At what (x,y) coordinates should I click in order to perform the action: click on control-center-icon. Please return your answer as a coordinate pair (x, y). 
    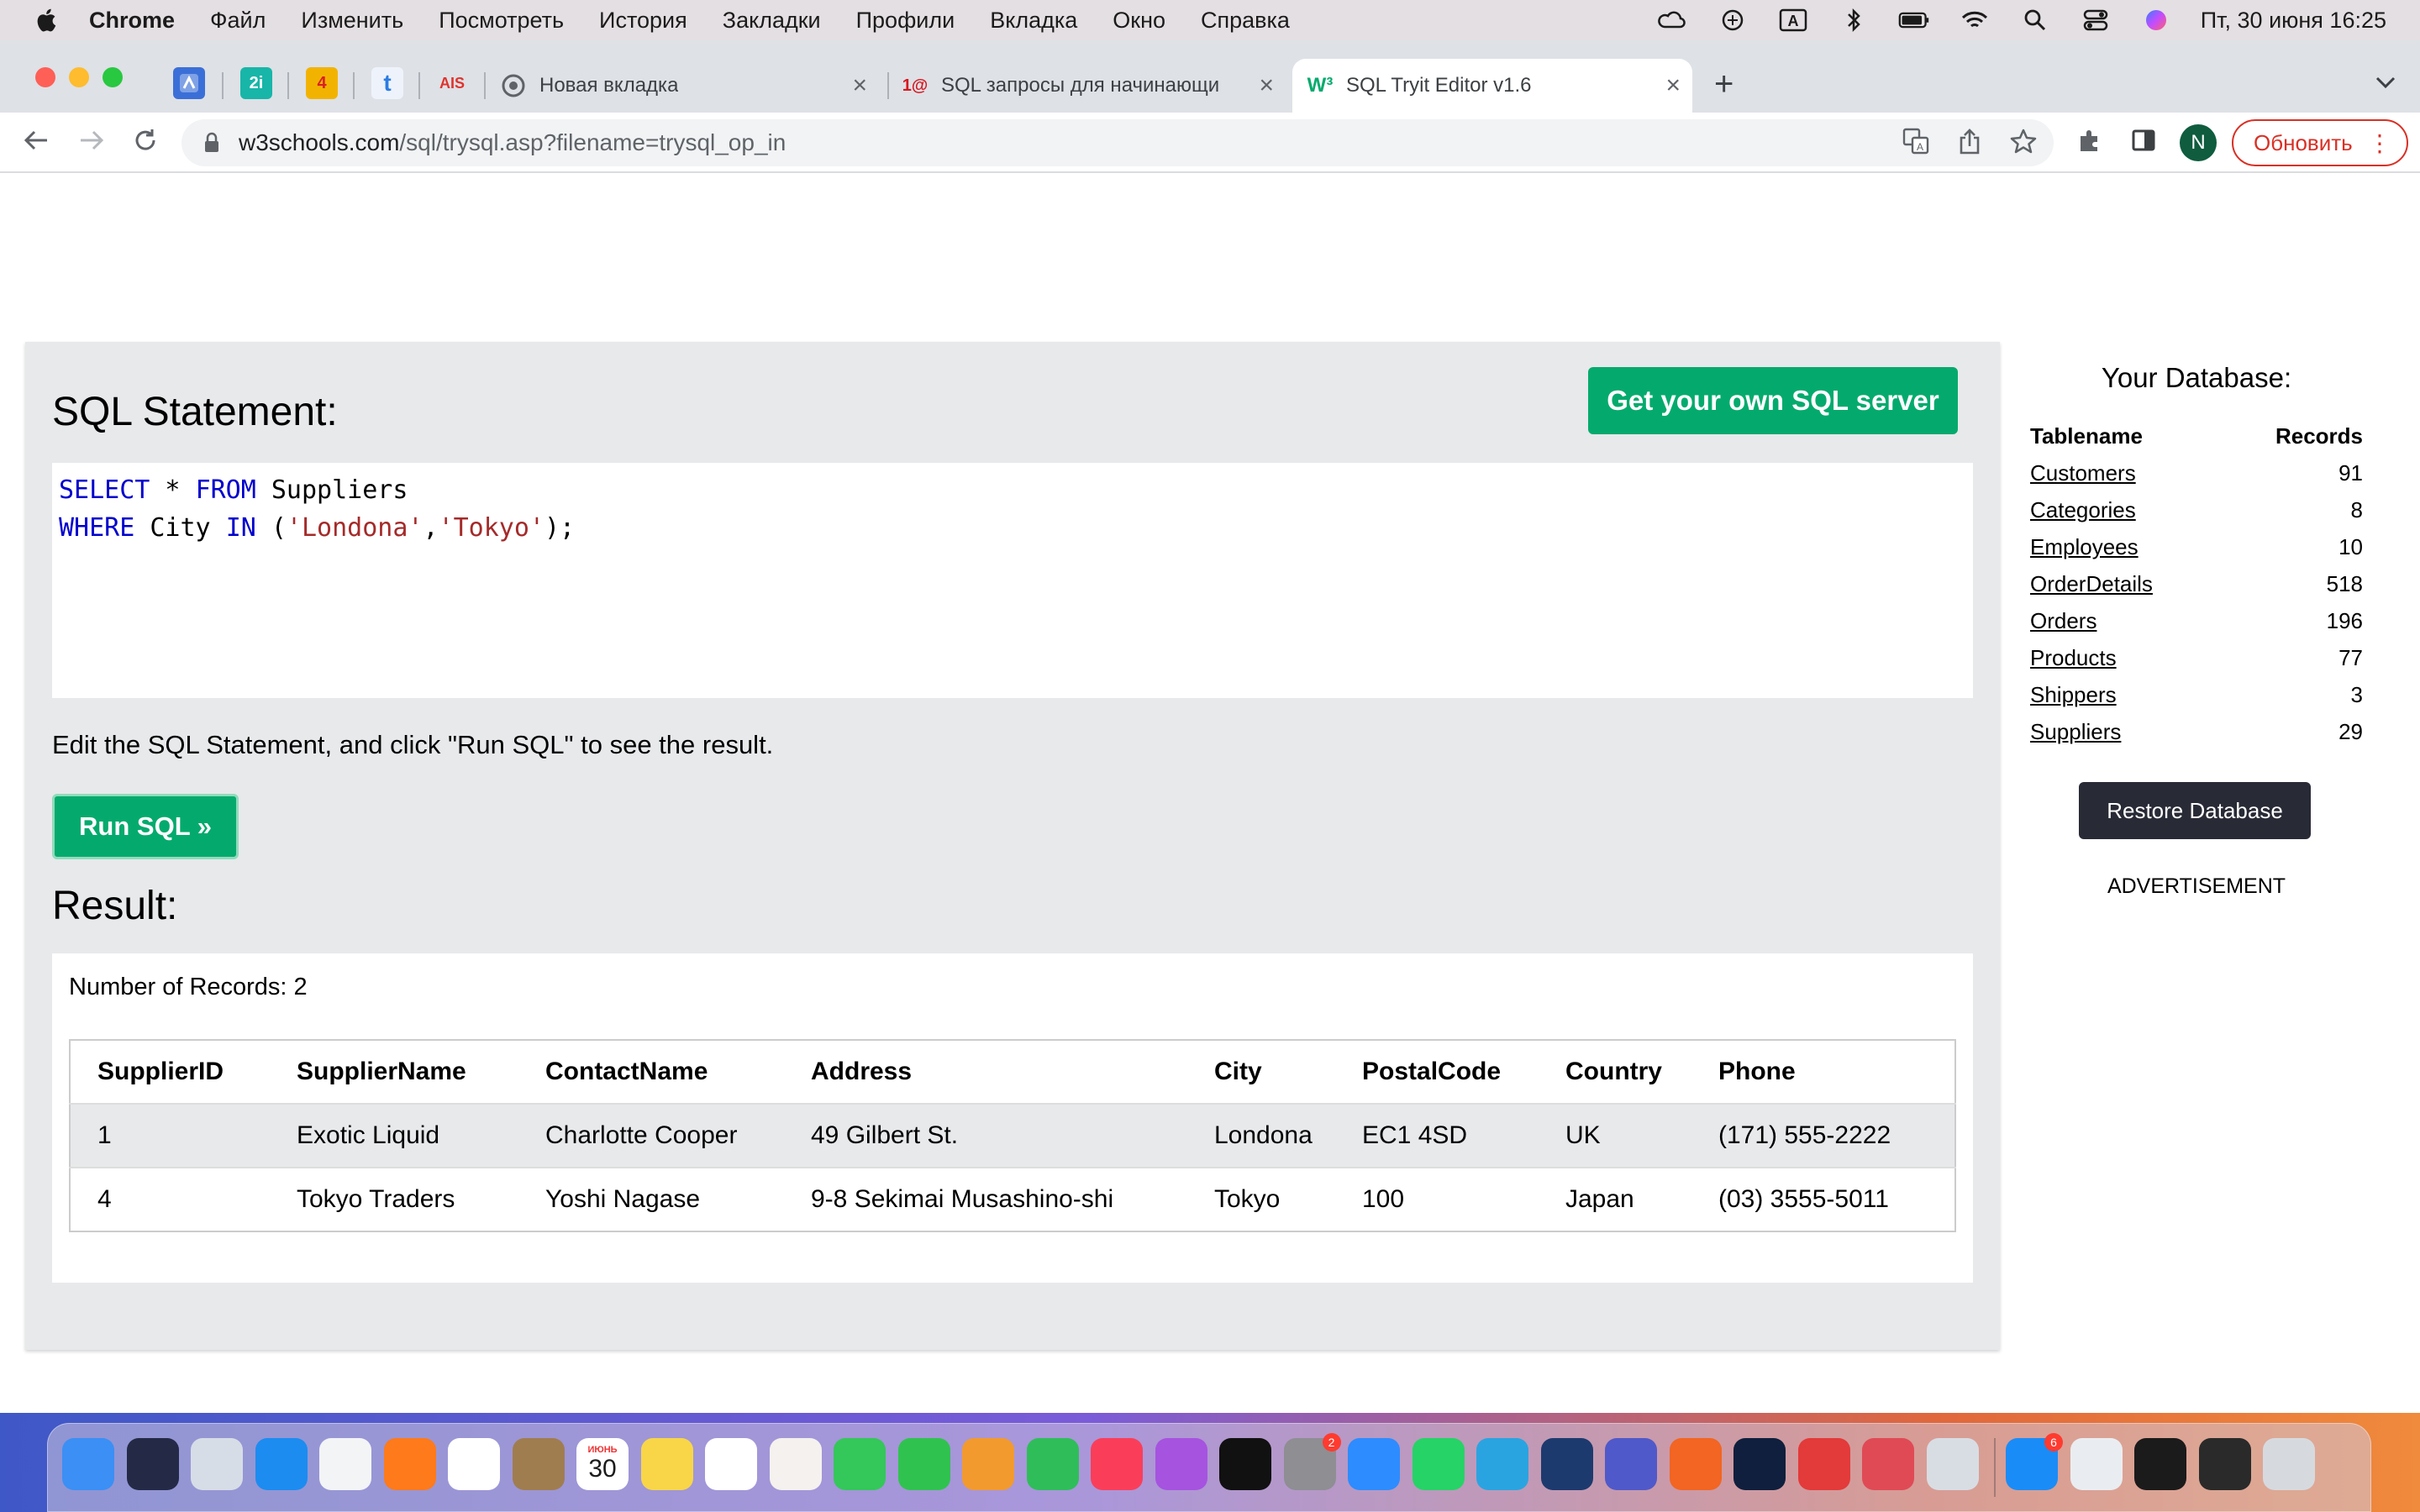
    Looking at the image, I should click on (2096, 20).